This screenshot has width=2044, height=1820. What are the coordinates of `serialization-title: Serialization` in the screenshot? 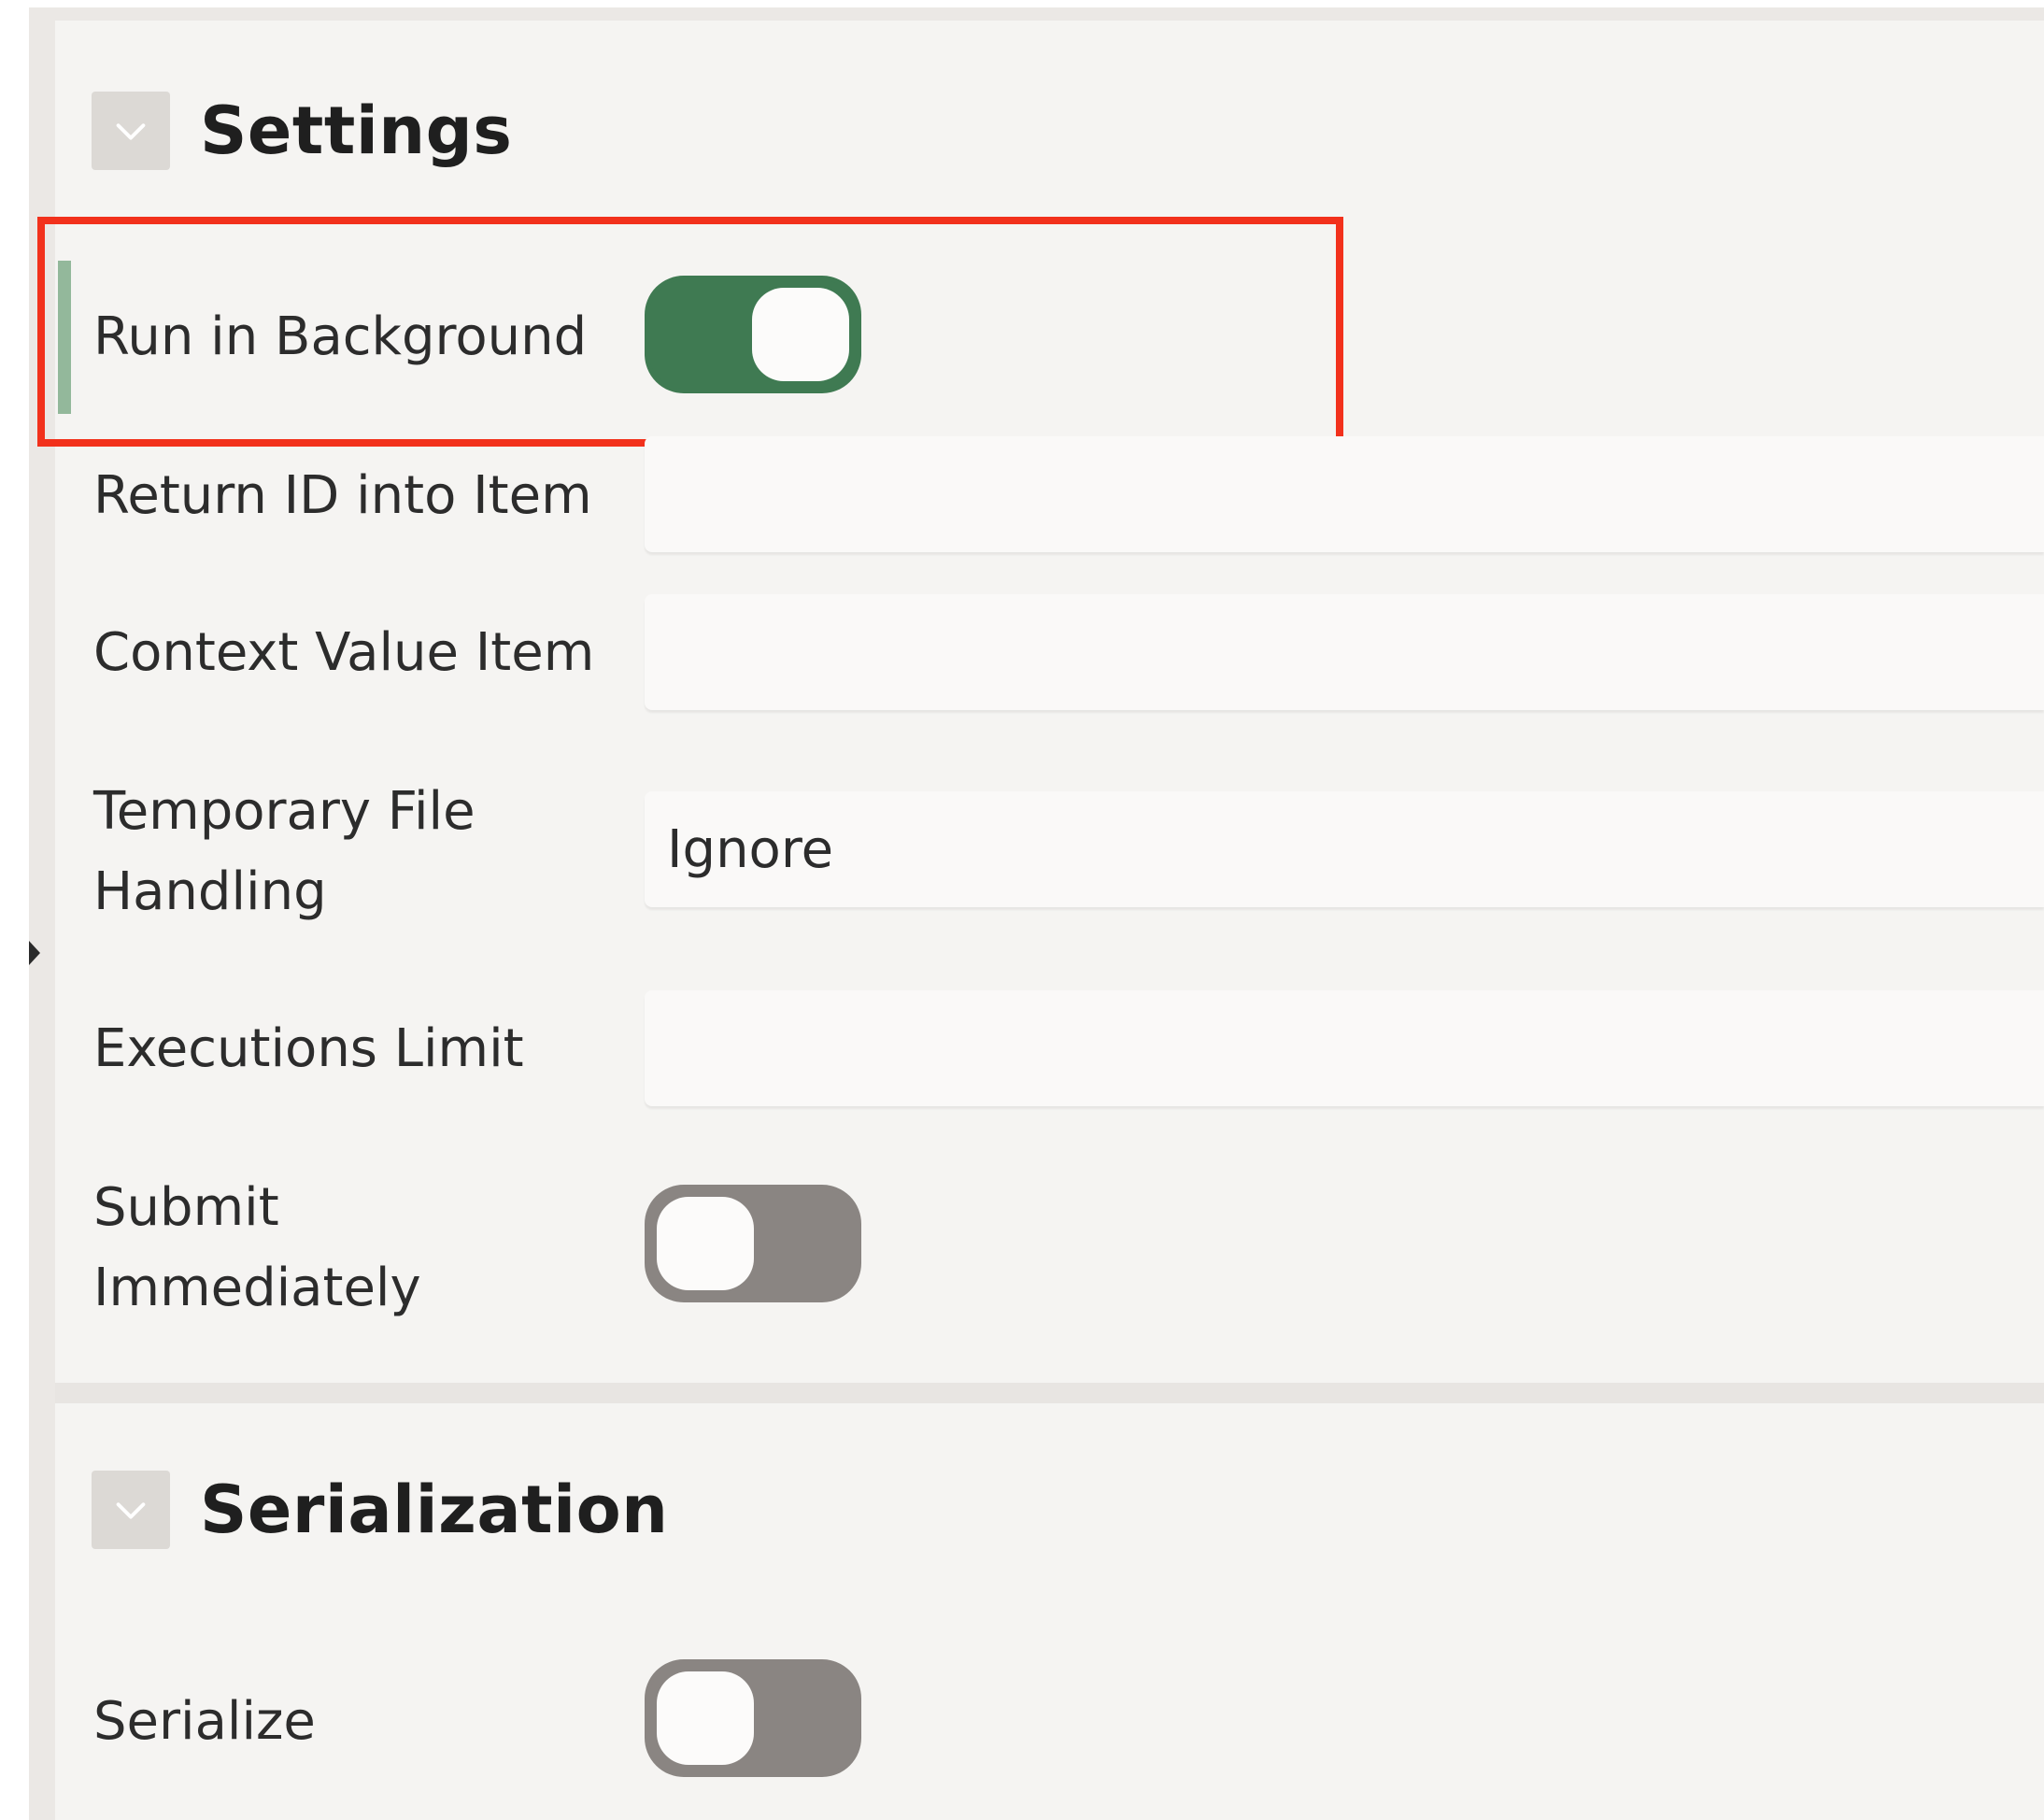 It's located at (434, 1510).